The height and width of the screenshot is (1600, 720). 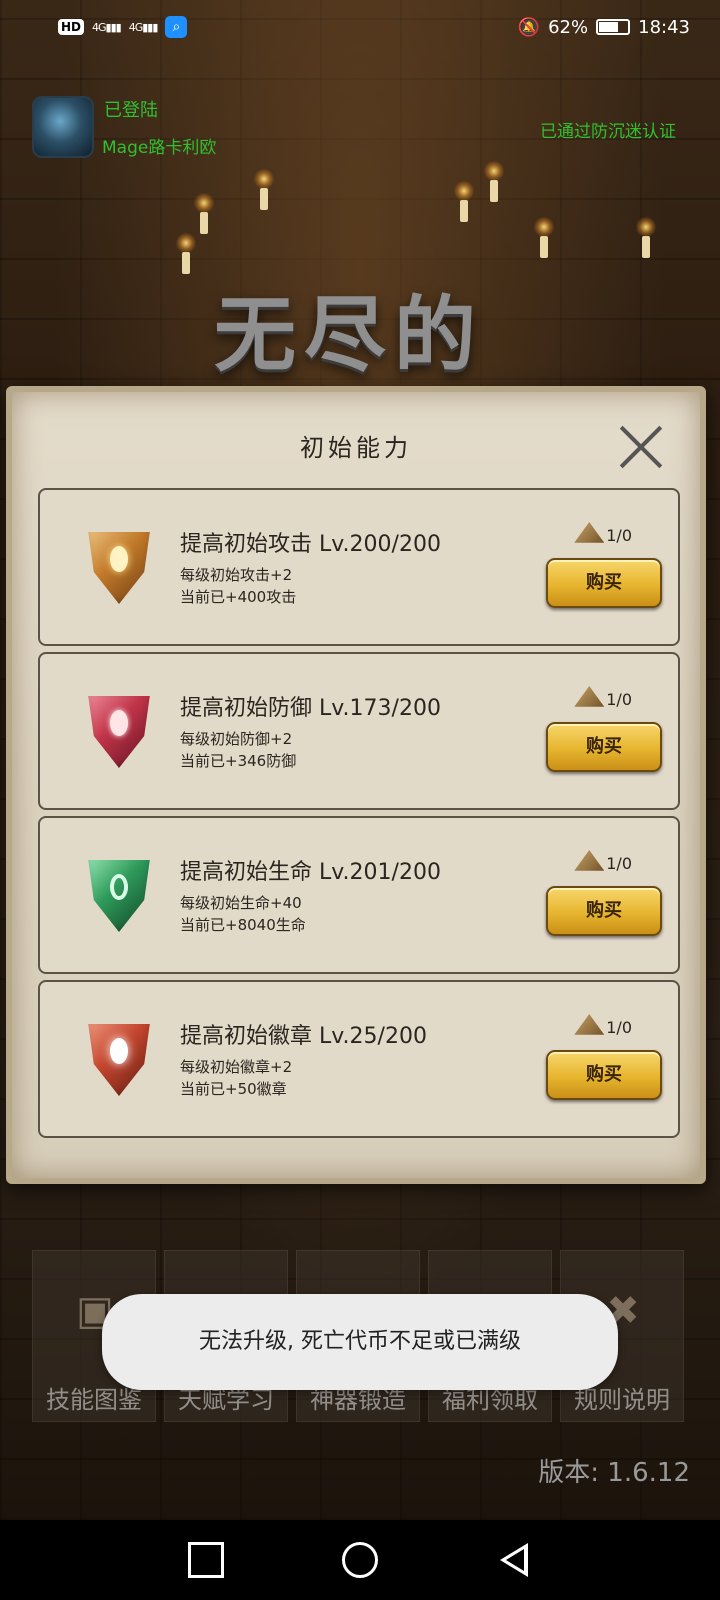 What do you see at coordinates (568, 27) in the screenshot?
I see `battery-percent: 62%` at bounding box center [568, 27].